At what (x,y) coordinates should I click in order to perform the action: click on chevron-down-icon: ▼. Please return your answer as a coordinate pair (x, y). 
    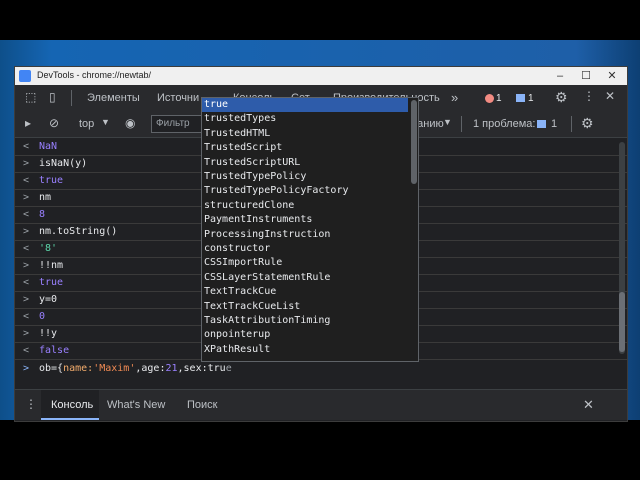
    Looking at the image, I should click on (105, 122).